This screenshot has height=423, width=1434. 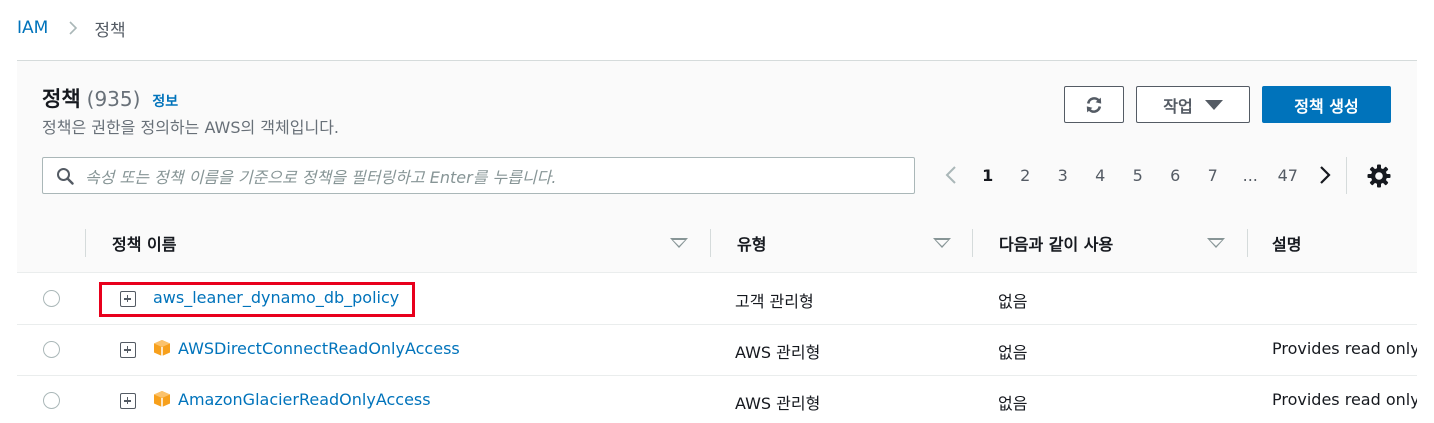 I want to click on search-icon, so click(x=65, y=176).